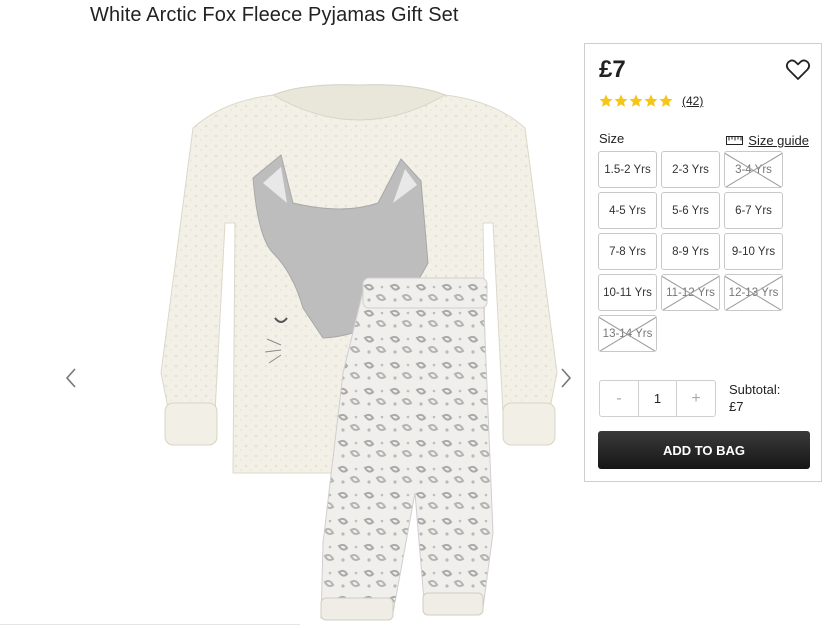  I want to click on size-option-button: 11-12 Yrs, so click(690, 292).